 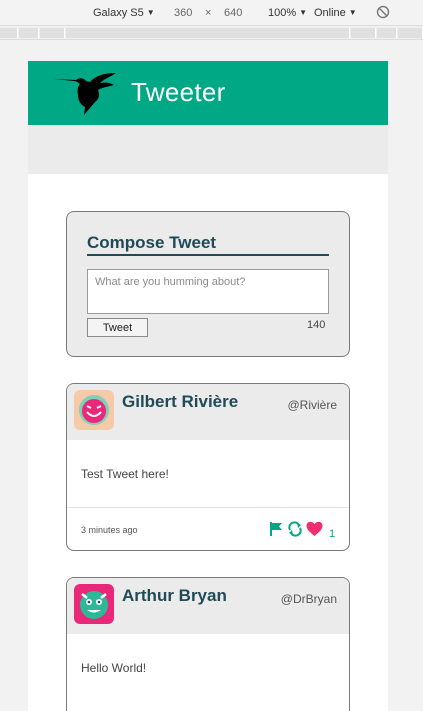 What do you see at coordinates (295, 529) in the screenshot?
I see `retweet-icon` at bounding box center [295, 529].